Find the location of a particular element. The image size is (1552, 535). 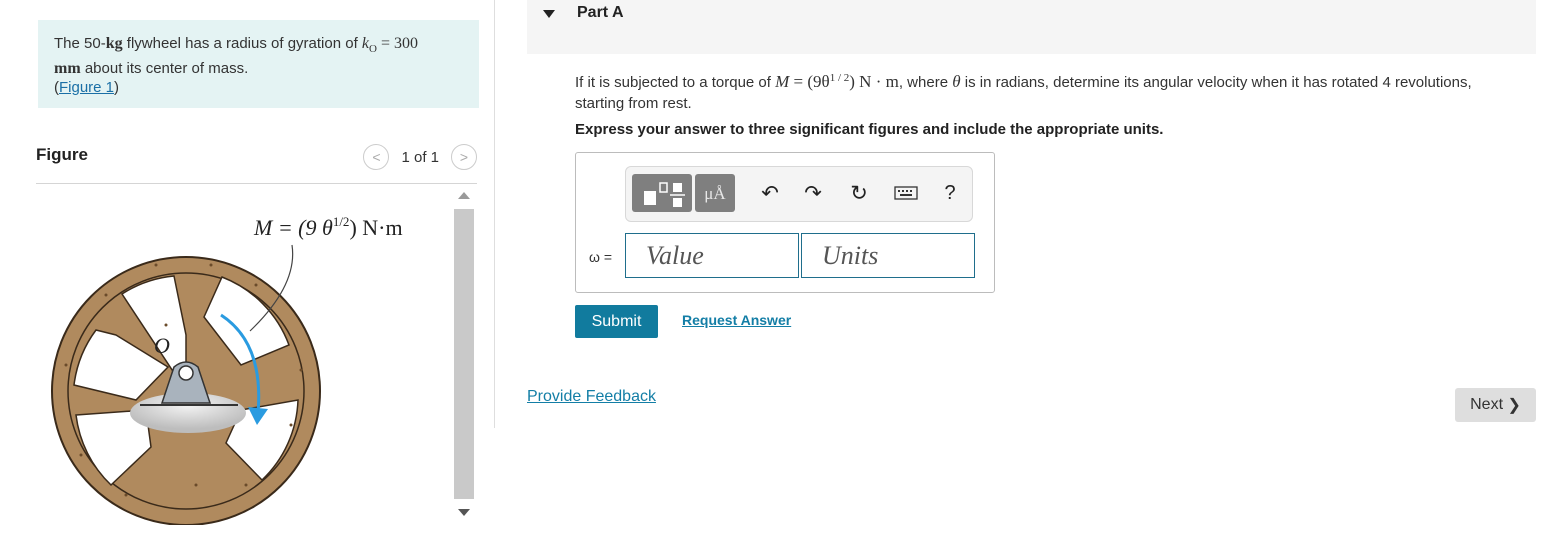

problem-text-mid: flywheel has a radius of gyration of is located at coordinates (242, 43).